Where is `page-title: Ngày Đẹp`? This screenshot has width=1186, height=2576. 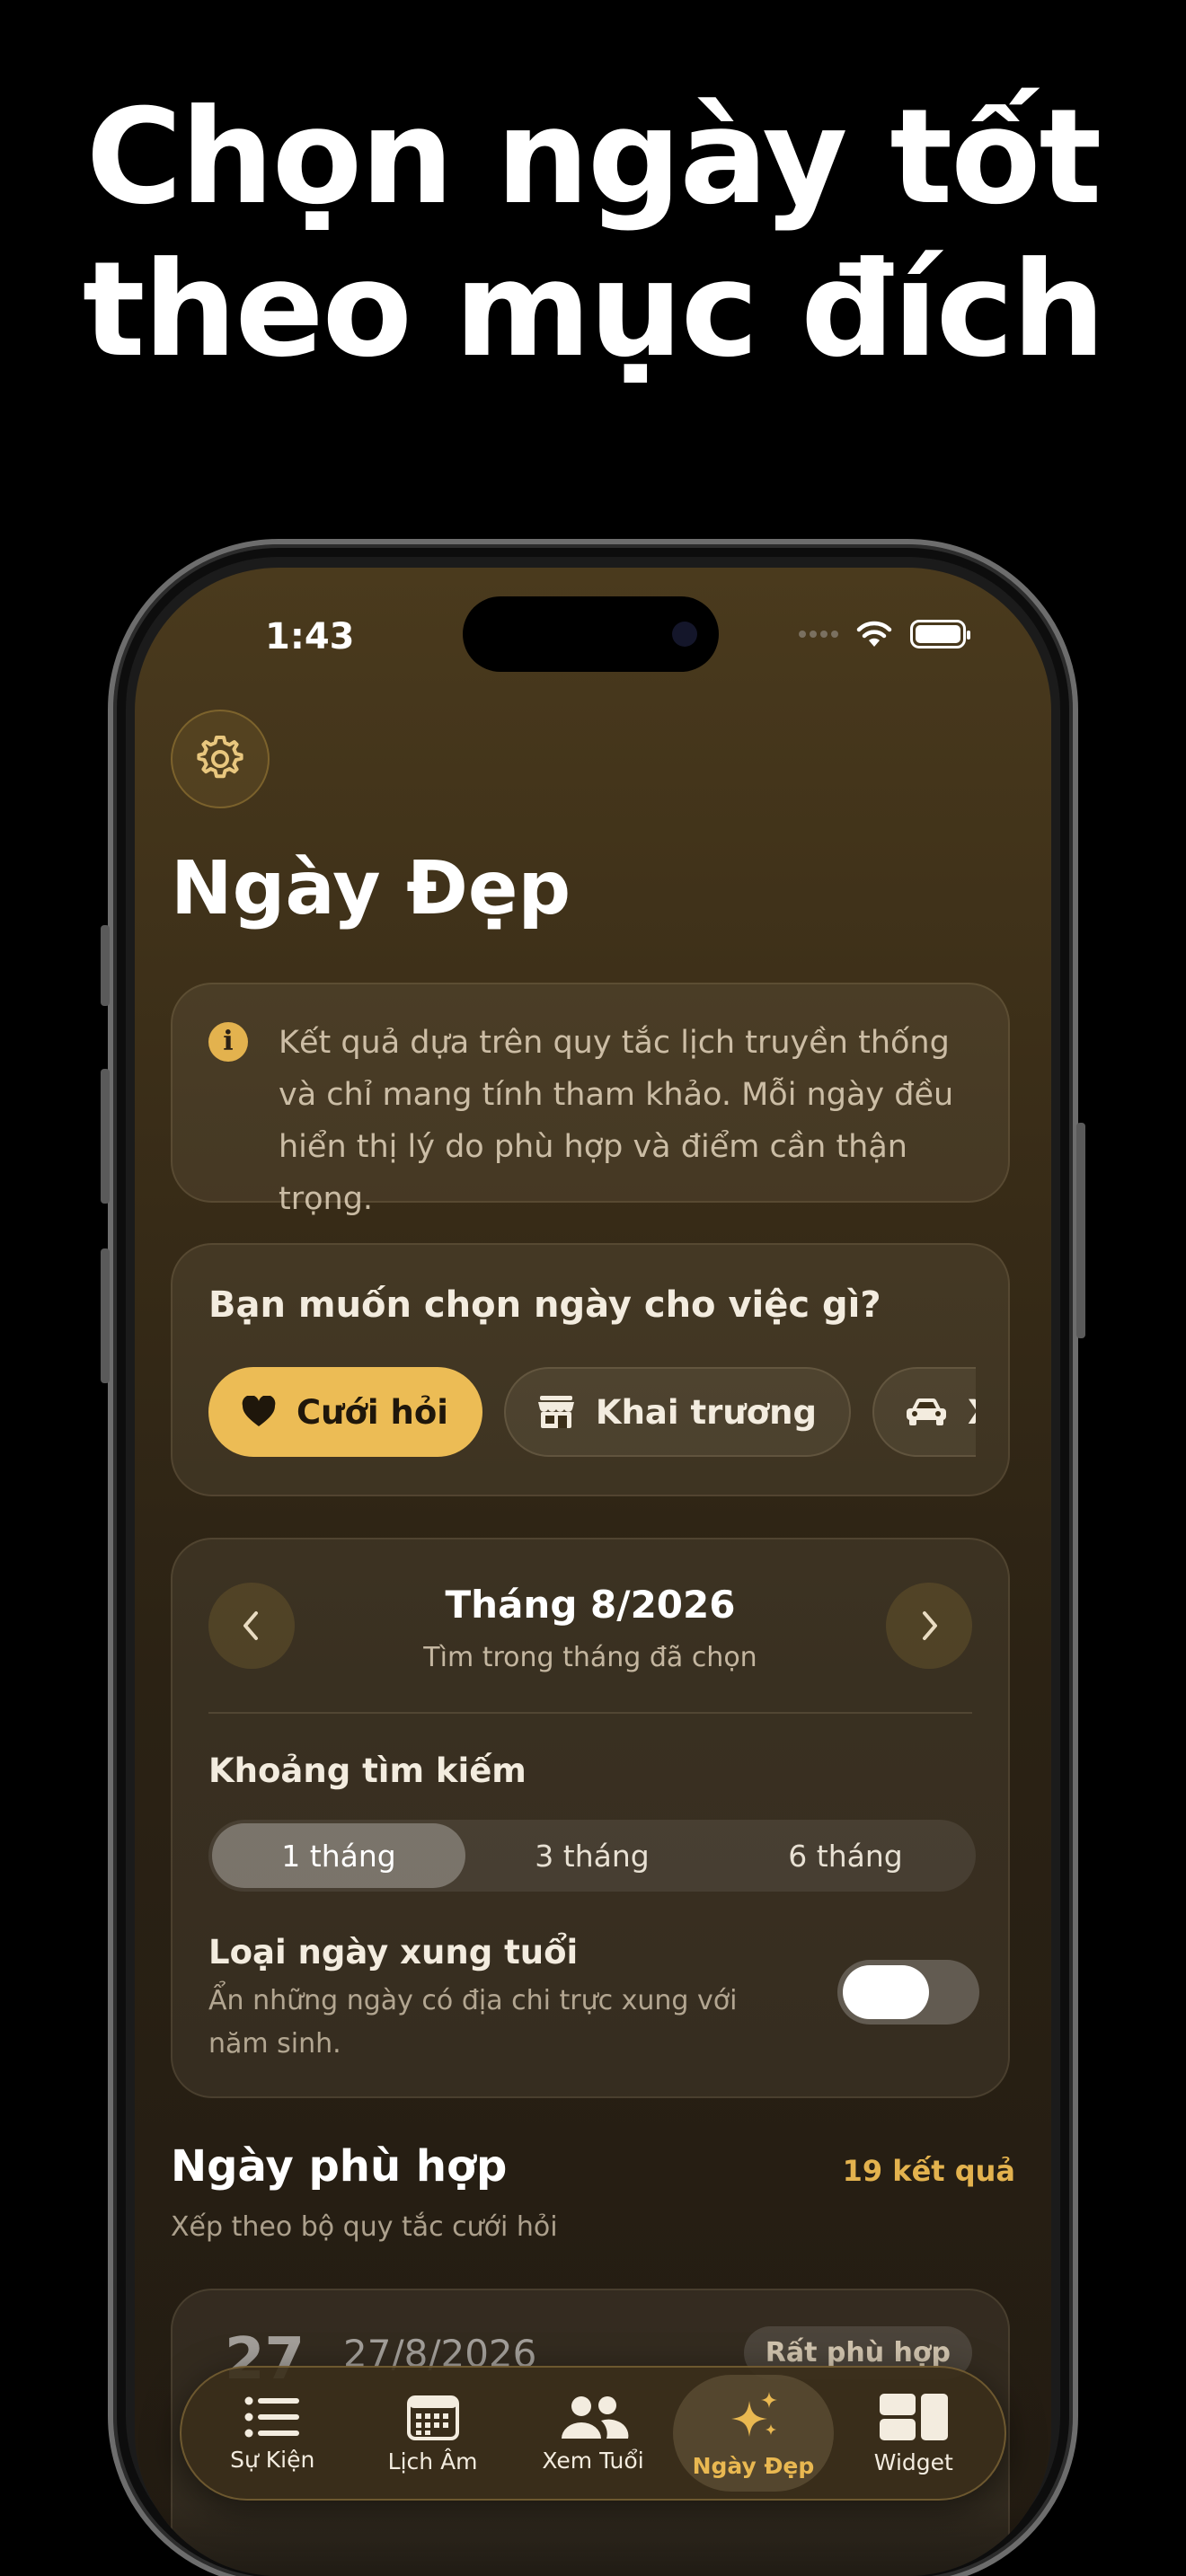 page-title: Ngày Đẹp is located at coordinates (371, 888).